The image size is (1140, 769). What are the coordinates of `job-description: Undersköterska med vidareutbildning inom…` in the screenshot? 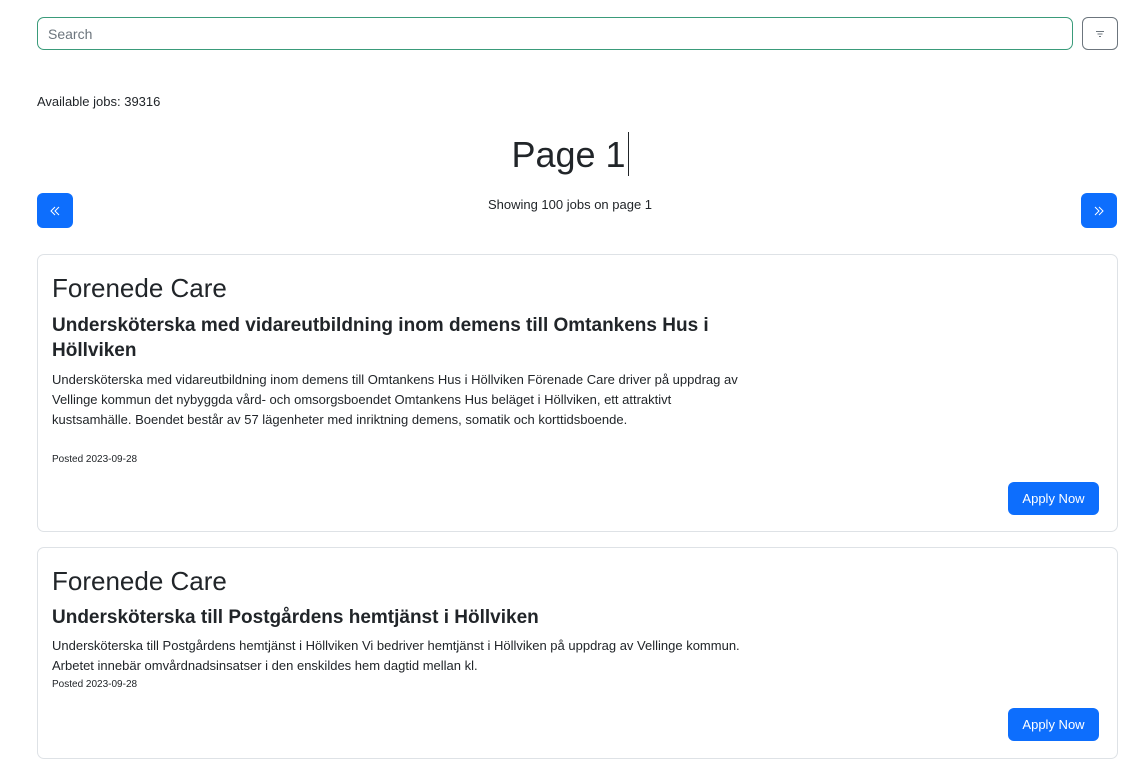 It's located at (395, 399).